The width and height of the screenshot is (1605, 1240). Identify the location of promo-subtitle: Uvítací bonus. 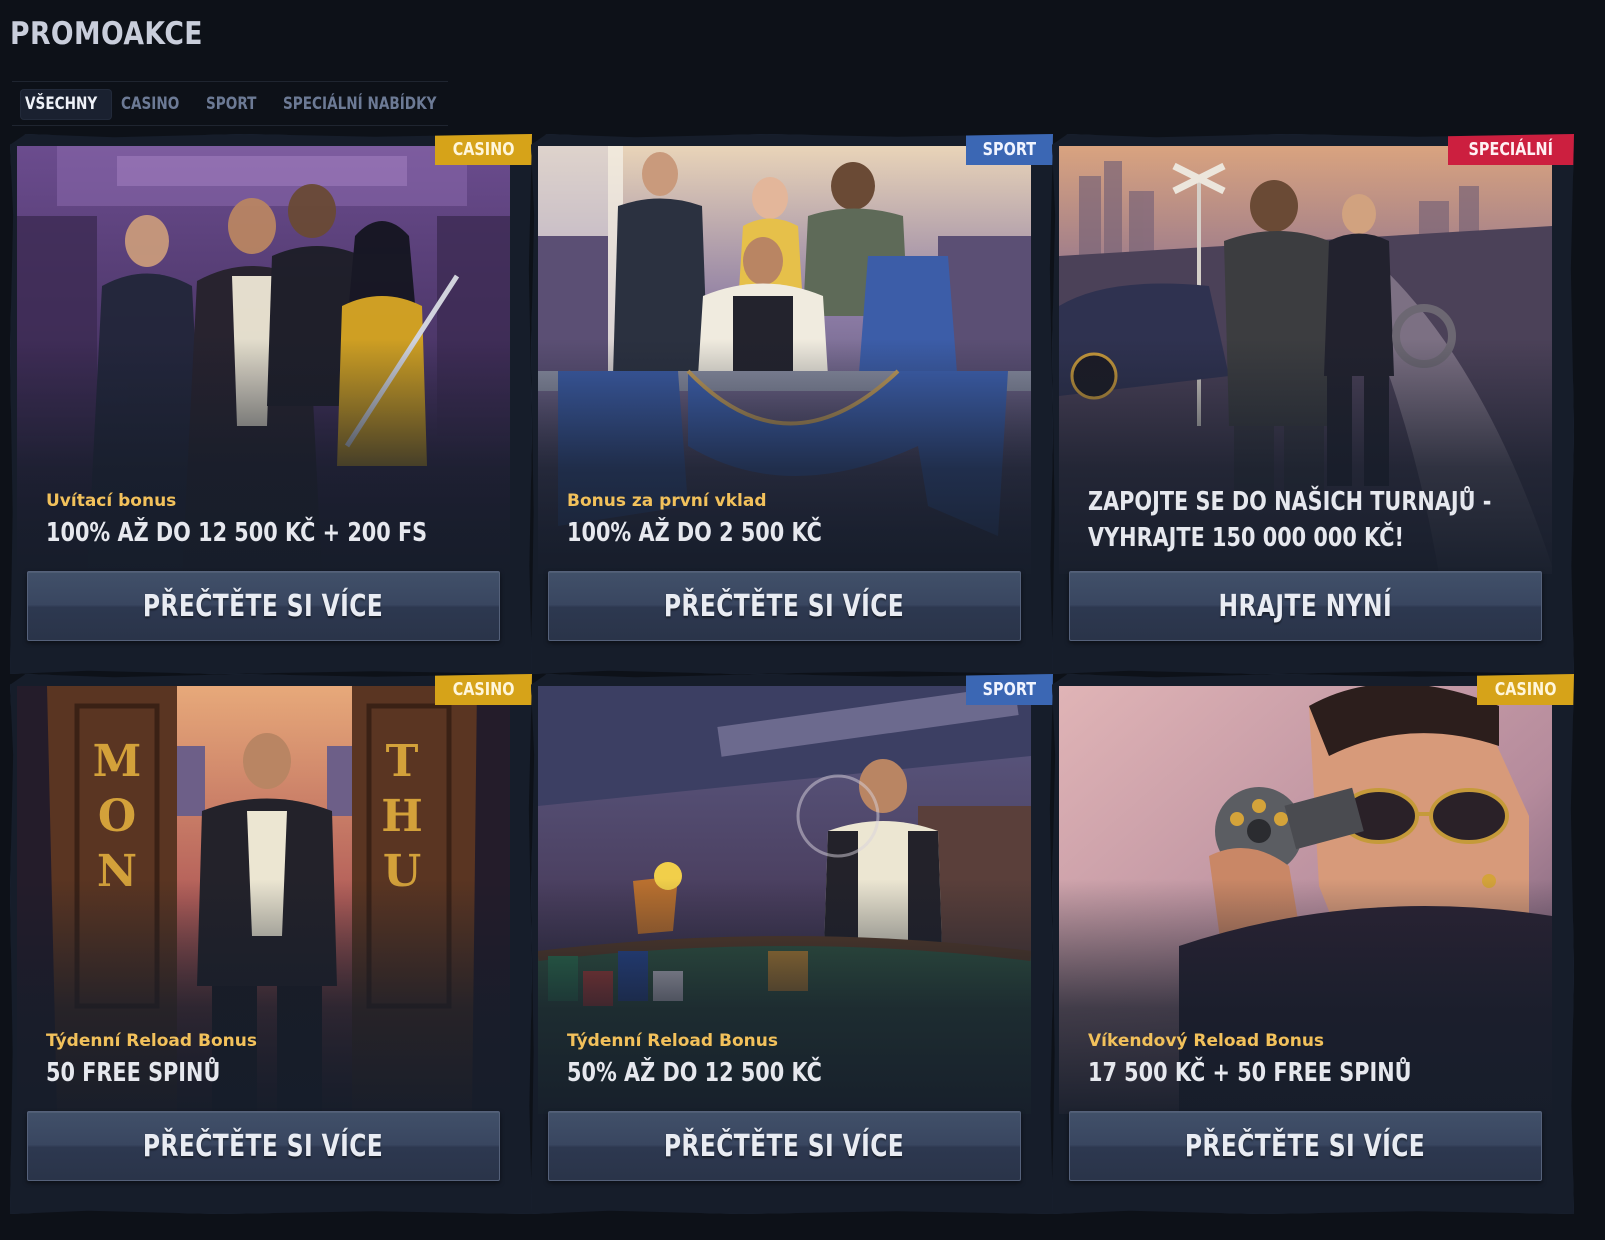
(111, 501).